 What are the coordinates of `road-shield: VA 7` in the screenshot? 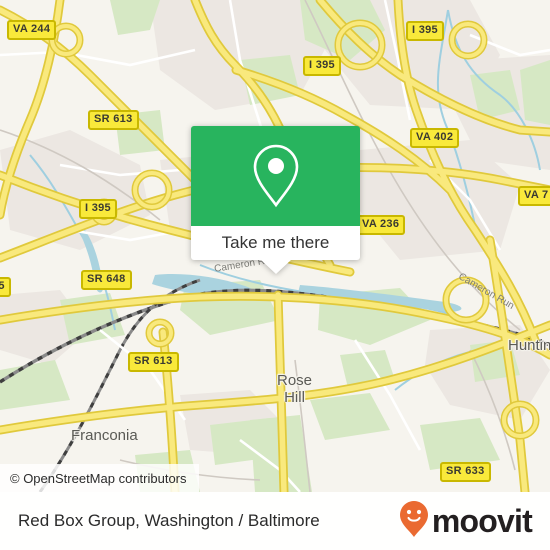 It's located at (534, 196).